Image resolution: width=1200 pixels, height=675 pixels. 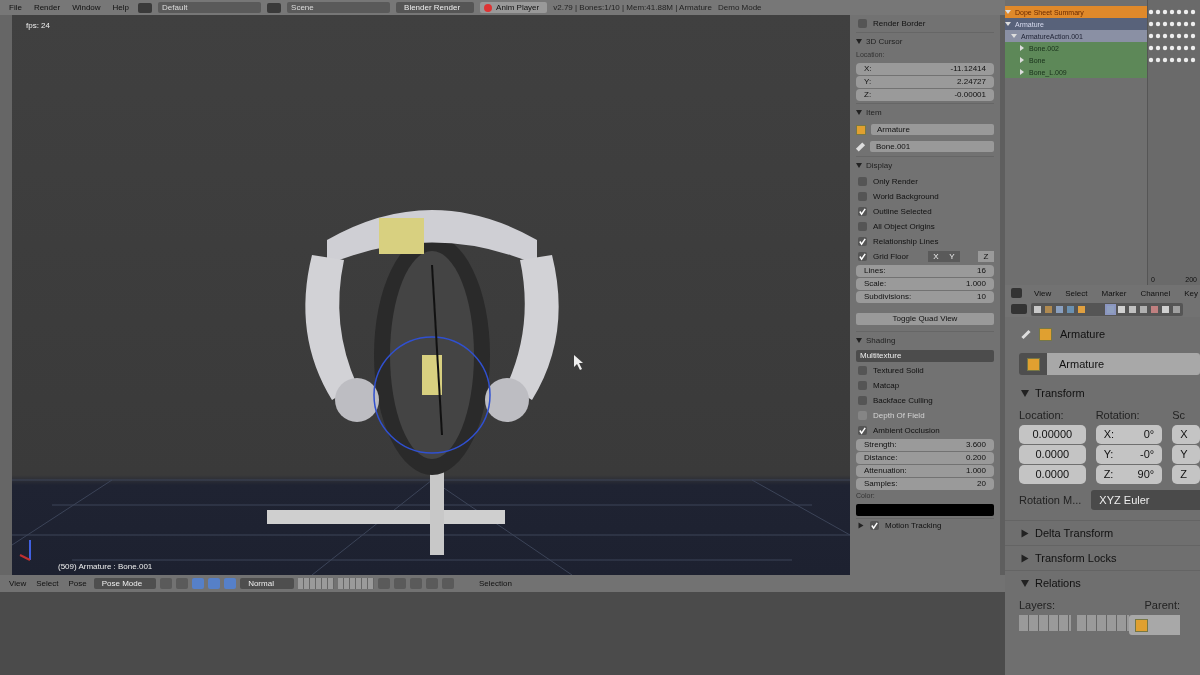 What do you see at coordinates (925, 95) in the screenshot?
I see `number-field: Z: -0.00001` at bounding box center [925, 95].